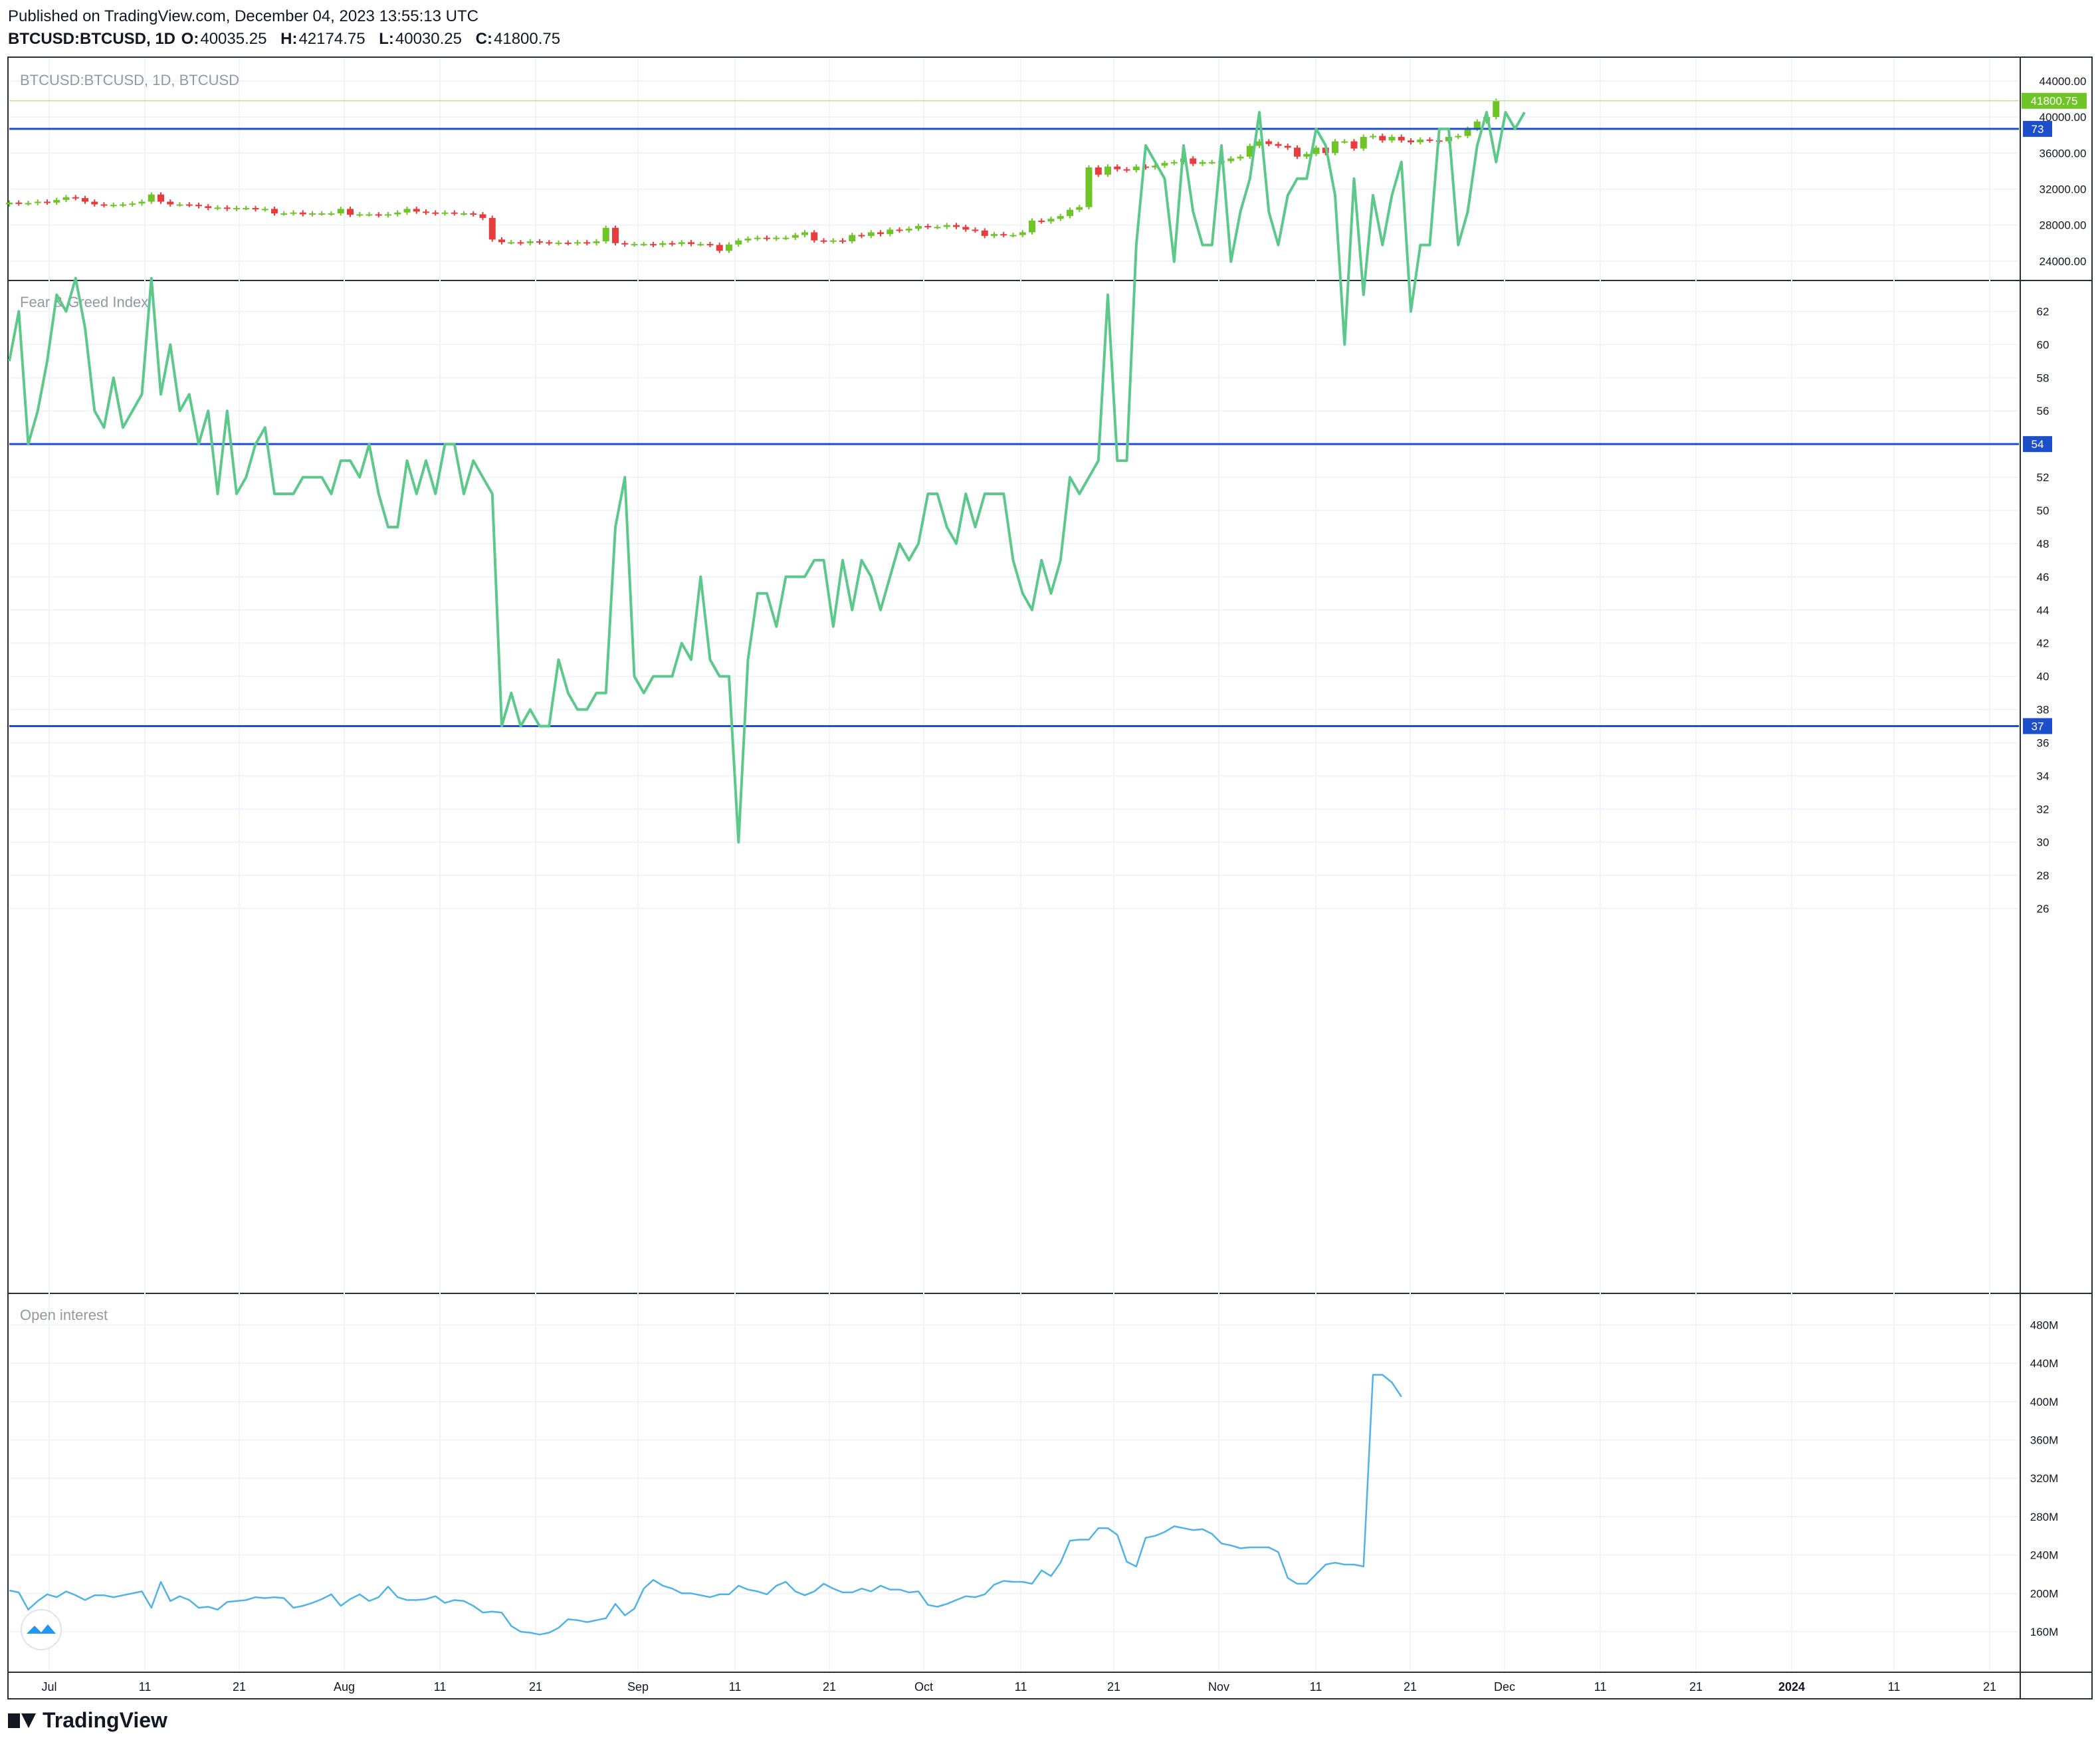 The image size is (2100, 1748). I want to click on fg-level-label: 37, so click(2038, 726).